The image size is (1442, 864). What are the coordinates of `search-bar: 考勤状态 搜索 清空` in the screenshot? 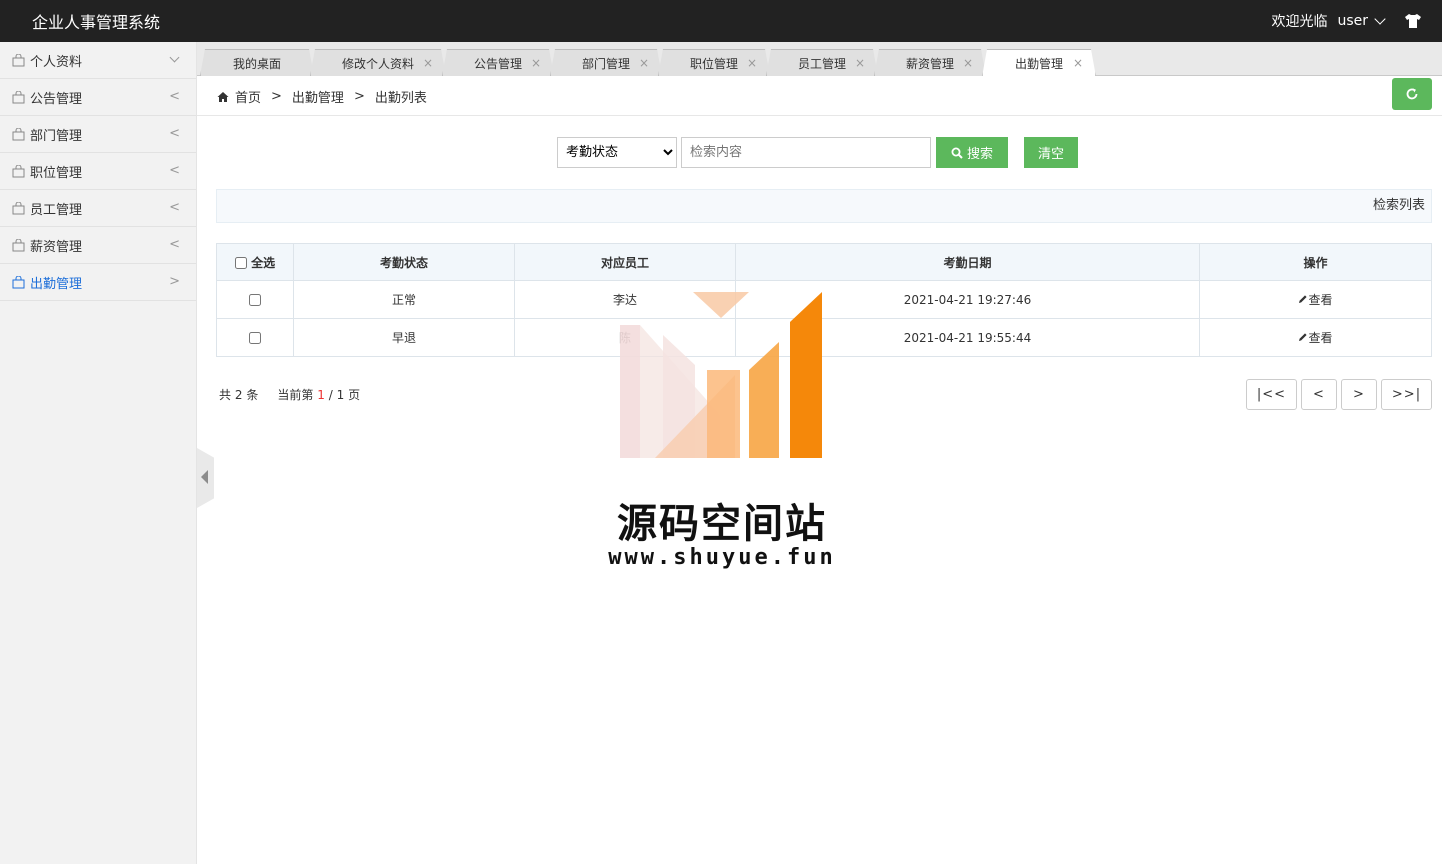 It's located at (817, 152).